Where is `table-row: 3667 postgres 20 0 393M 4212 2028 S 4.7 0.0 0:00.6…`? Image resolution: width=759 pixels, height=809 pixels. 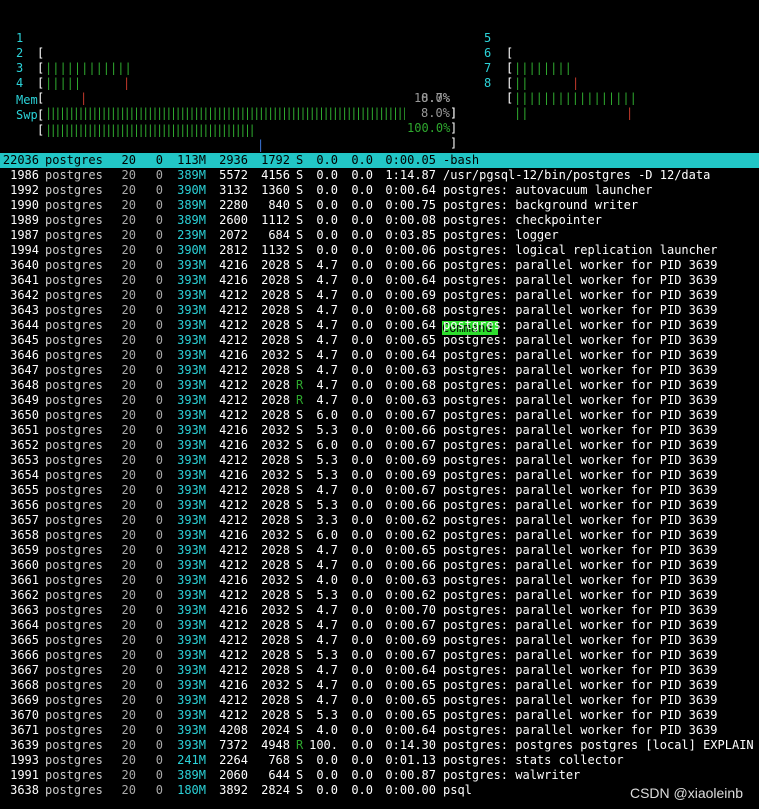 table-row: 3667 postgres 20 0 393M 4212 2028 S 4.7 0.0 0:00.6… is located at coordinates (379, 670).